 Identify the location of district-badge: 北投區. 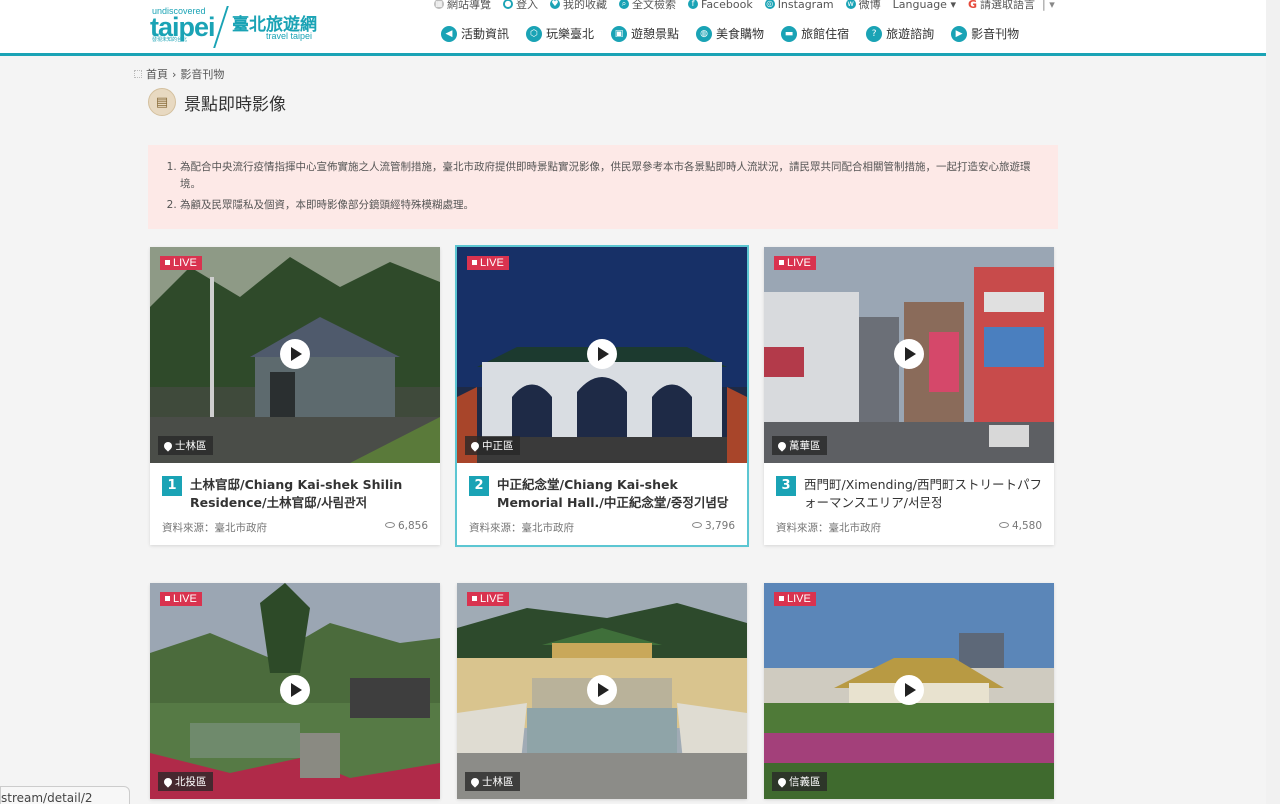
(185, 781).